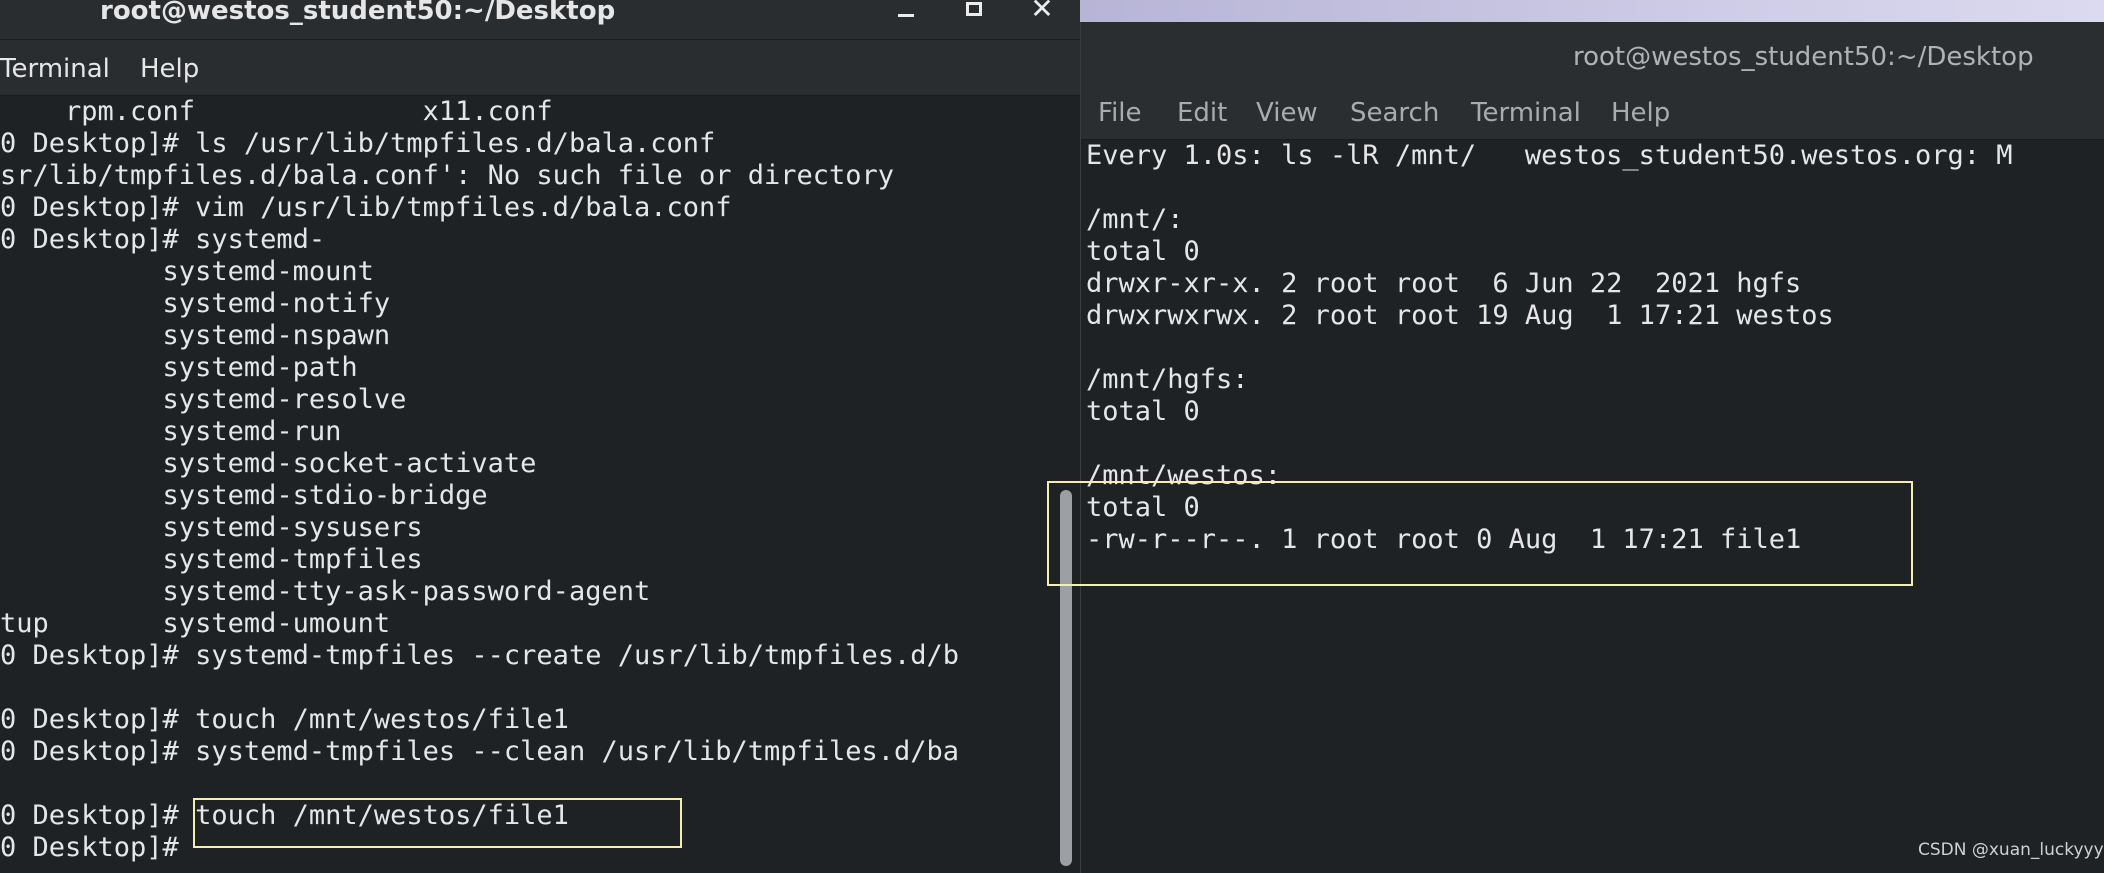 The height and width of the screenshot is (873, 2104). I want to click on close-button: ✕, so click(1042, 14).